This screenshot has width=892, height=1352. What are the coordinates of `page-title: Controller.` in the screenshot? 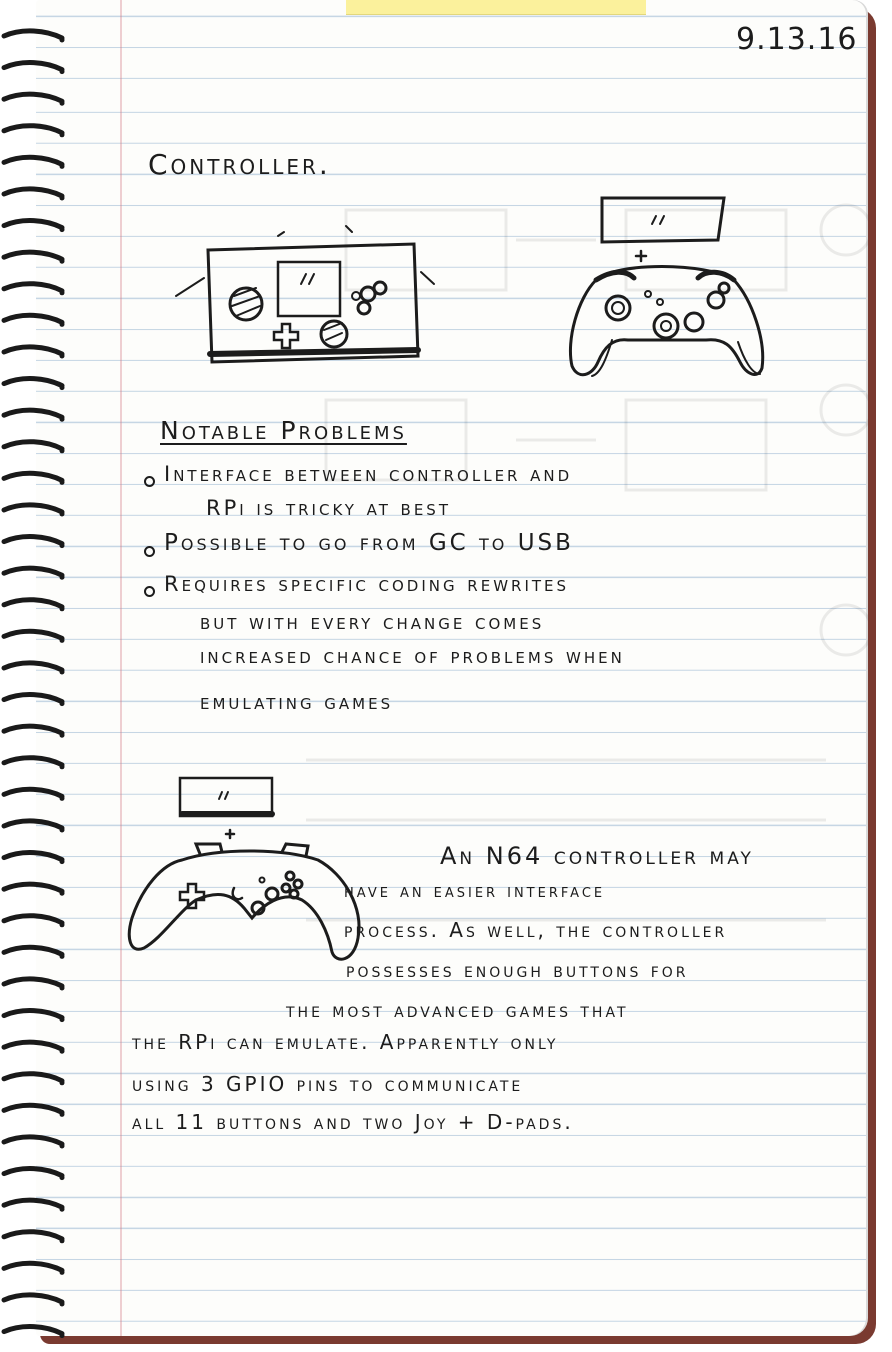 It's located at (239, 164).